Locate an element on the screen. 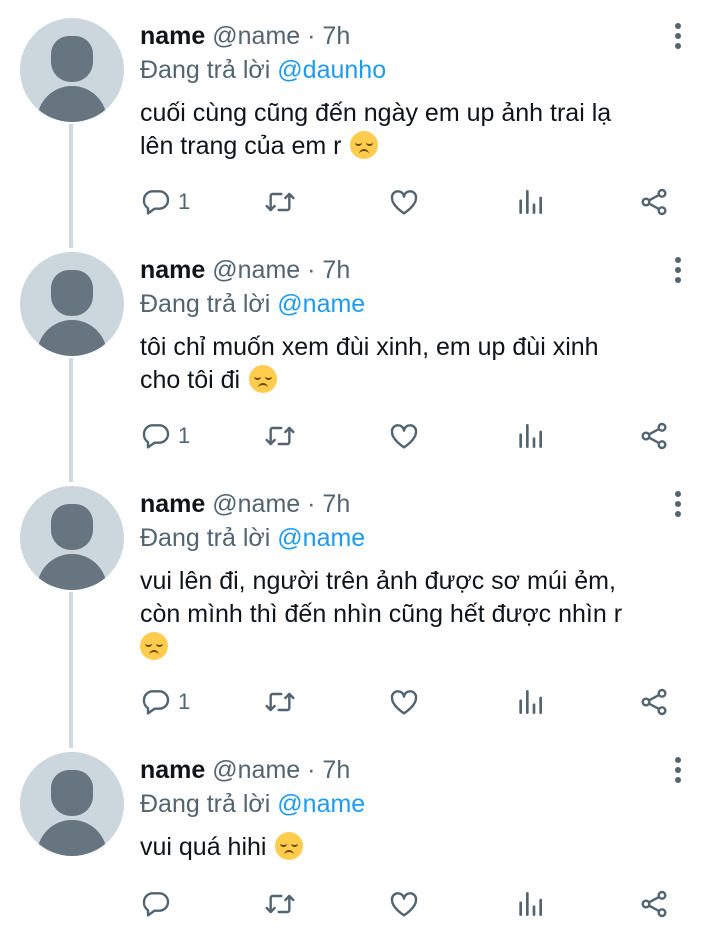 Image resolution: width=720 pixels, height=936 pixels. action-bar is located at coordinates (410, 904).